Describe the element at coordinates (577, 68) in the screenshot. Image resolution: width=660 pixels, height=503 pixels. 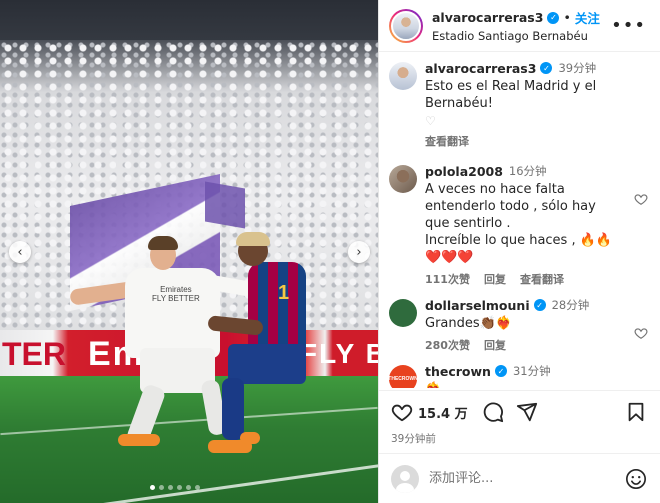
I see `comment-time: 39分钟` at that location.